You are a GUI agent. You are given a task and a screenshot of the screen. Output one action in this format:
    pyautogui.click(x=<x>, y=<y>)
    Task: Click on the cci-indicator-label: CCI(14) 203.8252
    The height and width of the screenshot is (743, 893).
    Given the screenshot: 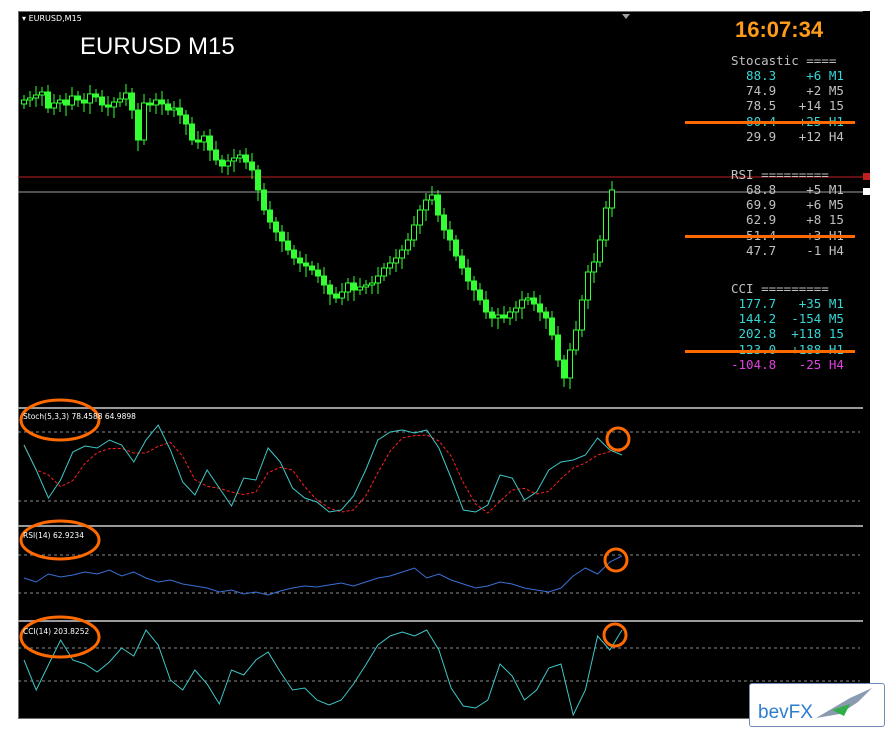 What is the action you would take?
    pyautogui.click(x=56, y=631)
    